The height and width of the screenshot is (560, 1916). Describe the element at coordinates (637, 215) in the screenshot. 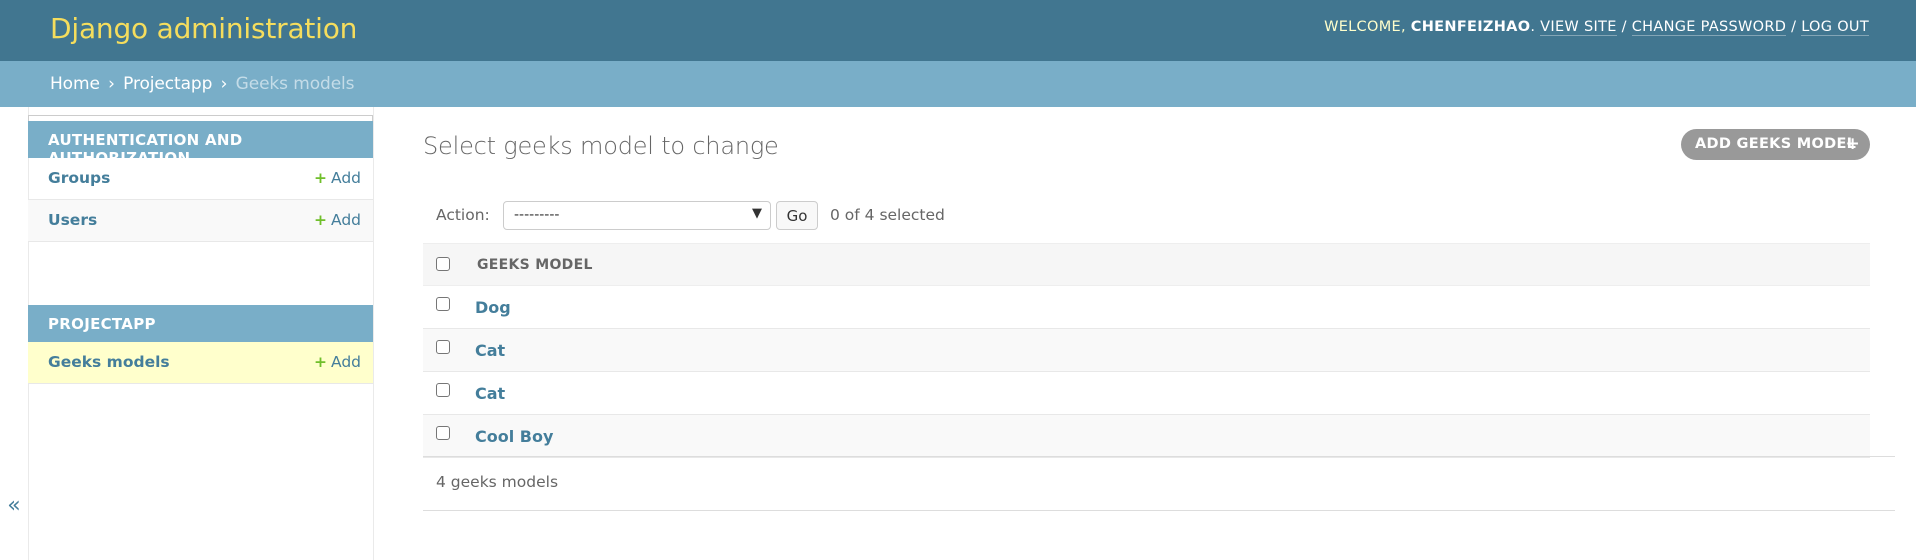

I see `action-select: --------- ▼` at that location.